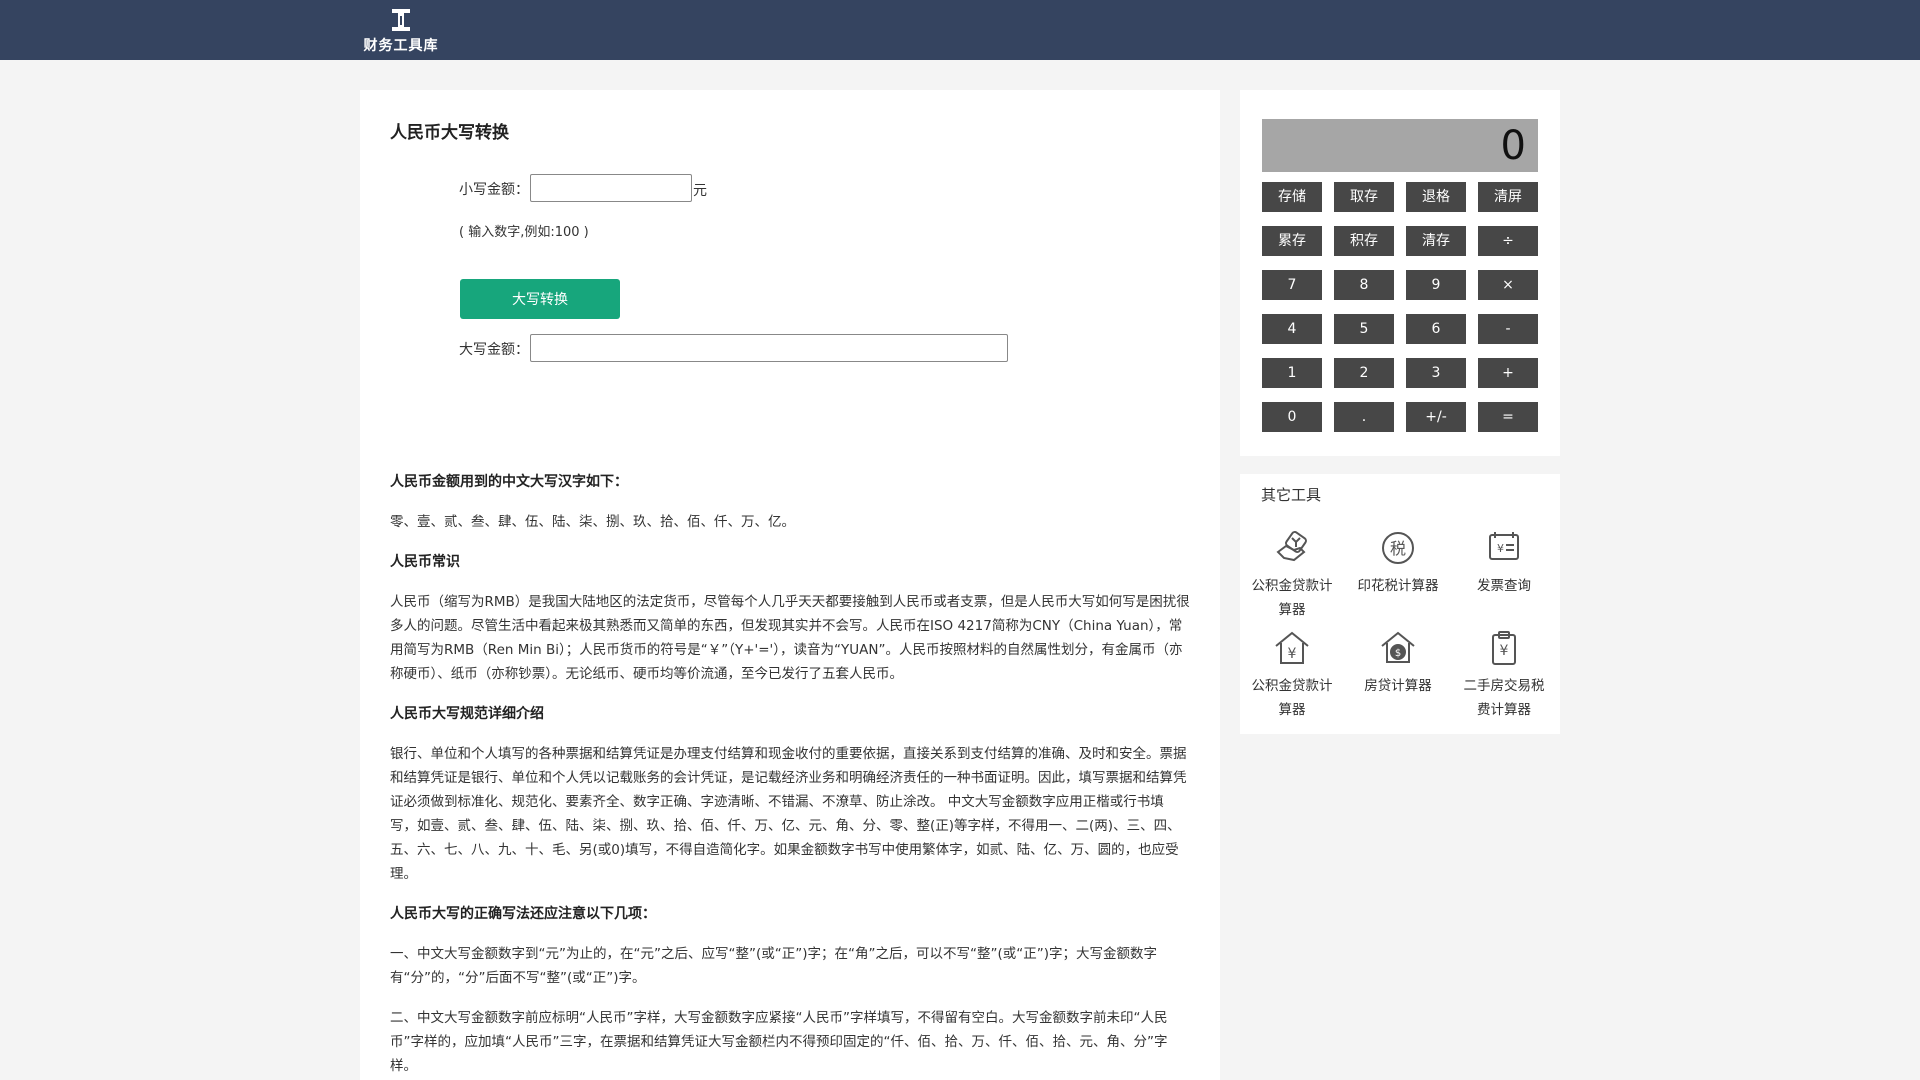 This screenshot has height=1080, width=1920. Describe the element at coordinates (1398, 671) in the screenshot. I see `tool-mortgage-calculator: $ 房贷计算器` at that location.